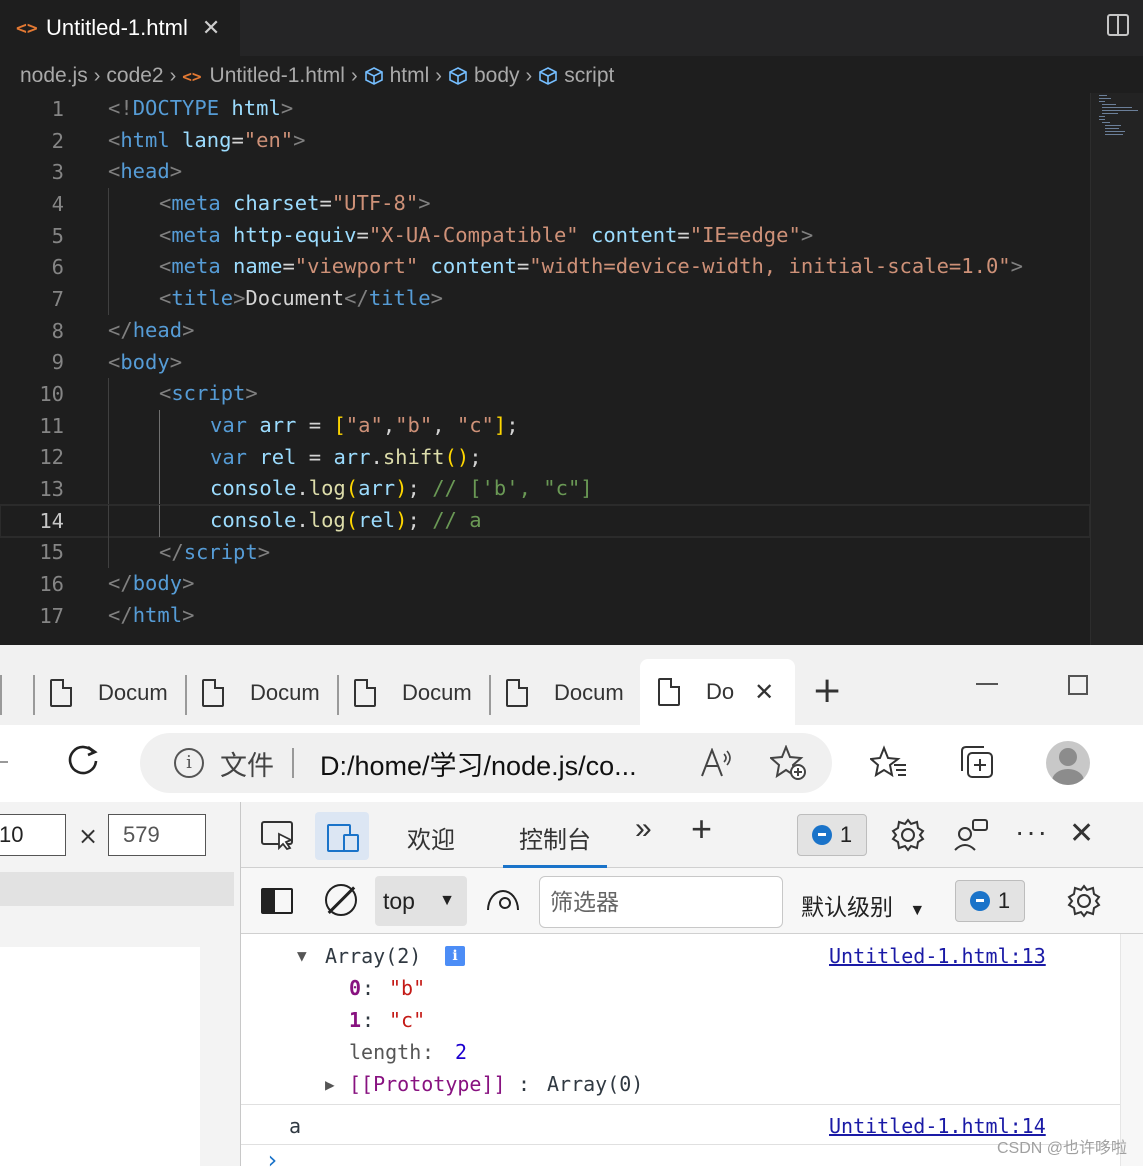 The height and width of the screenshot is (1174, 1143). What do you see at coordinates (1004, 900) in the screenshot?
I see `issues-count: 1` at bounding box center [1004, 900].